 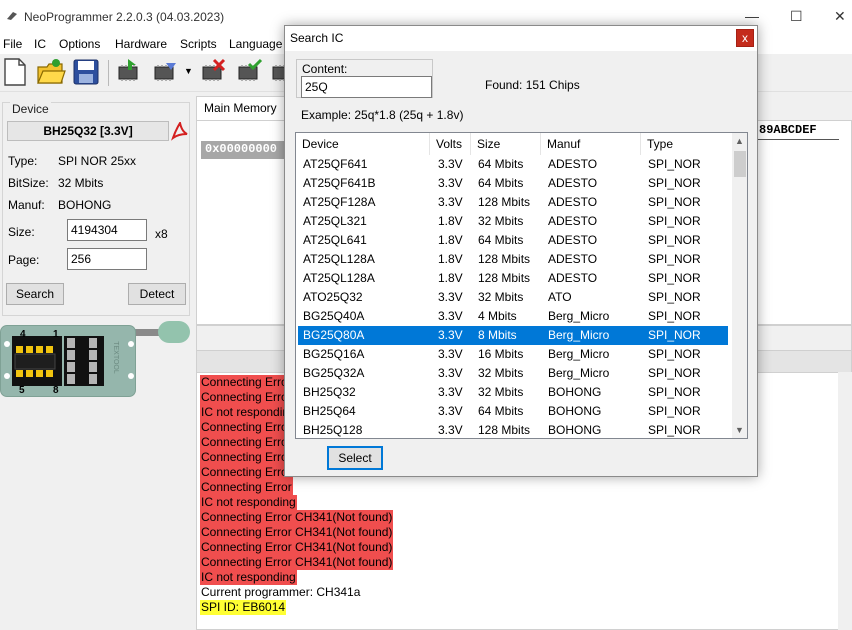 I want to click on chip-list-row: ATO25Q32 3.3V 32 Mbits ATO SPI_NOR, so click(x=513, y=297).